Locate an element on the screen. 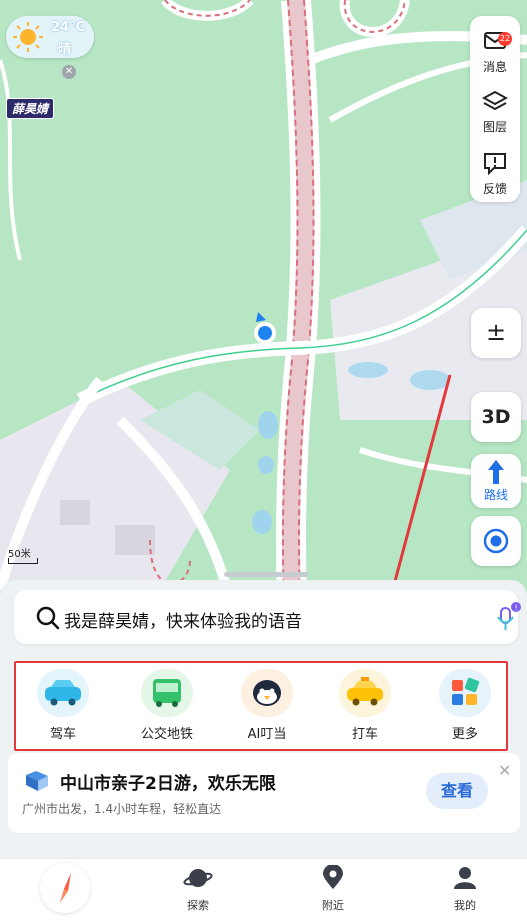 This screenshot has width=527, height=924. route-button: 路线 is located at coordinates (496, 481).